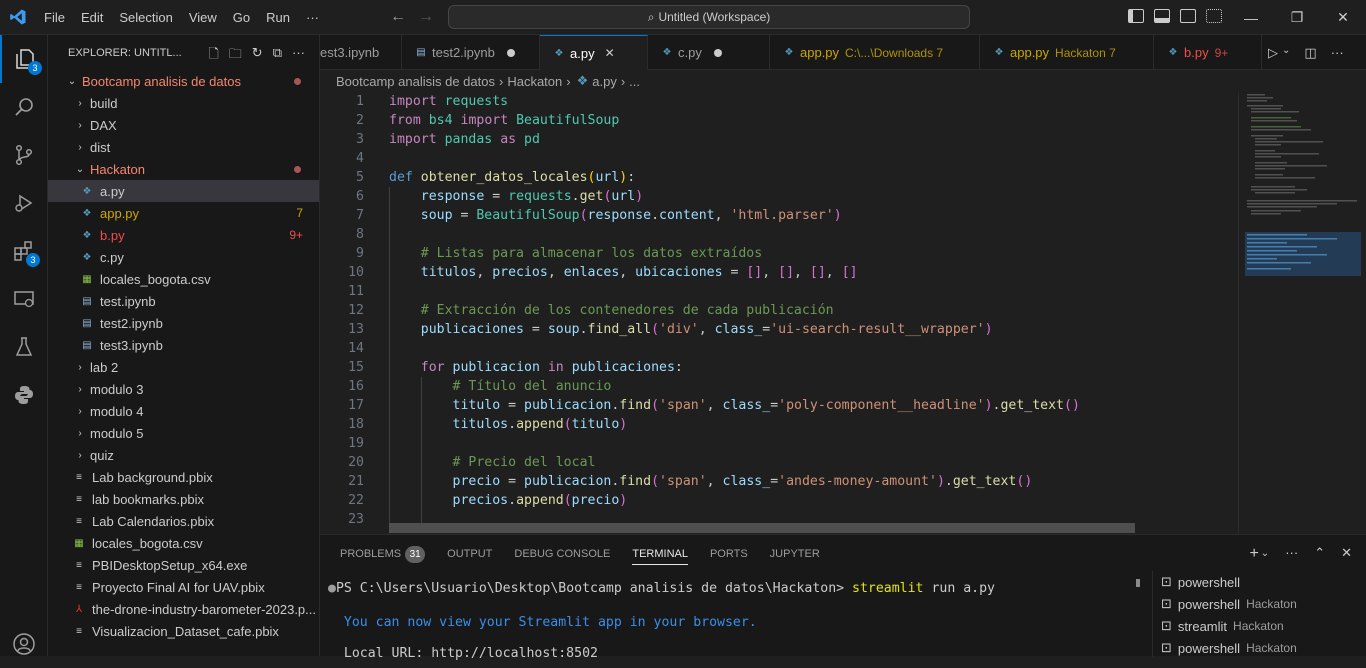  Describe the element at coordinates (1343, 17) in the screenshot. I see `close-window-icon: ✕` at that location.